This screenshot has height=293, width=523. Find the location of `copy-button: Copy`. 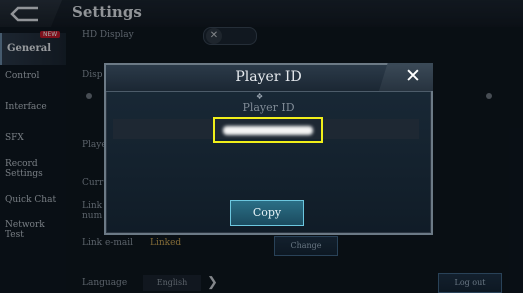

copy-button: Copy is located at coordinates (267, 213).